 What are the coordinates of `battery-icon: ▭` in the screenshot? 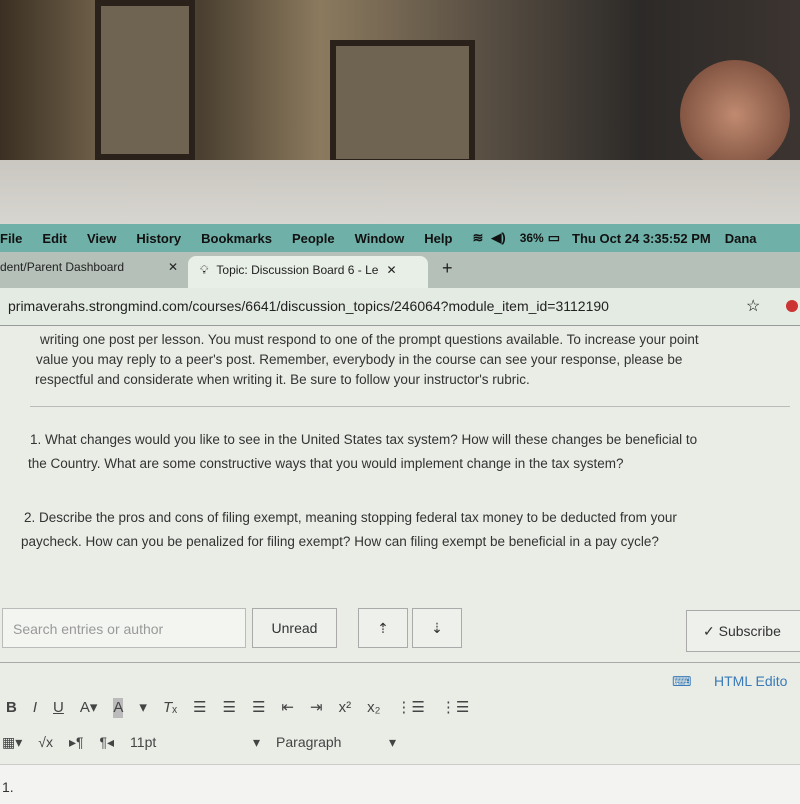 It's located at (554, 238).